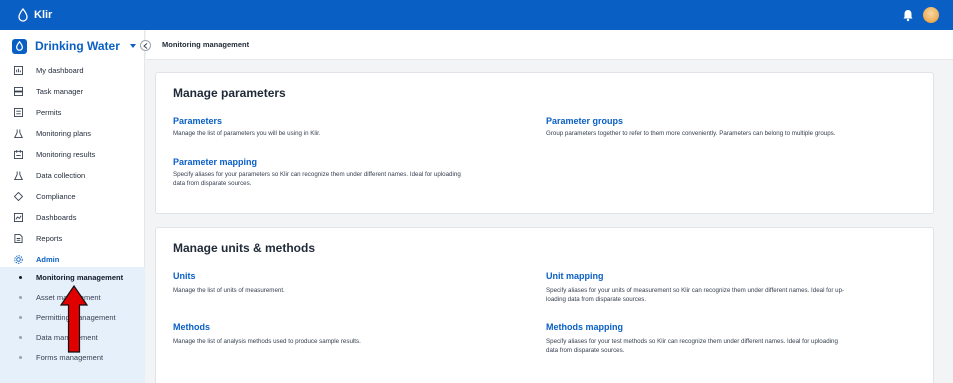 The image size is (953, 383). What do you see at coordinates (72, 259) in the screenshot?
I see `sidebar-item-admin: Admin` at bounding box center [72, 259].